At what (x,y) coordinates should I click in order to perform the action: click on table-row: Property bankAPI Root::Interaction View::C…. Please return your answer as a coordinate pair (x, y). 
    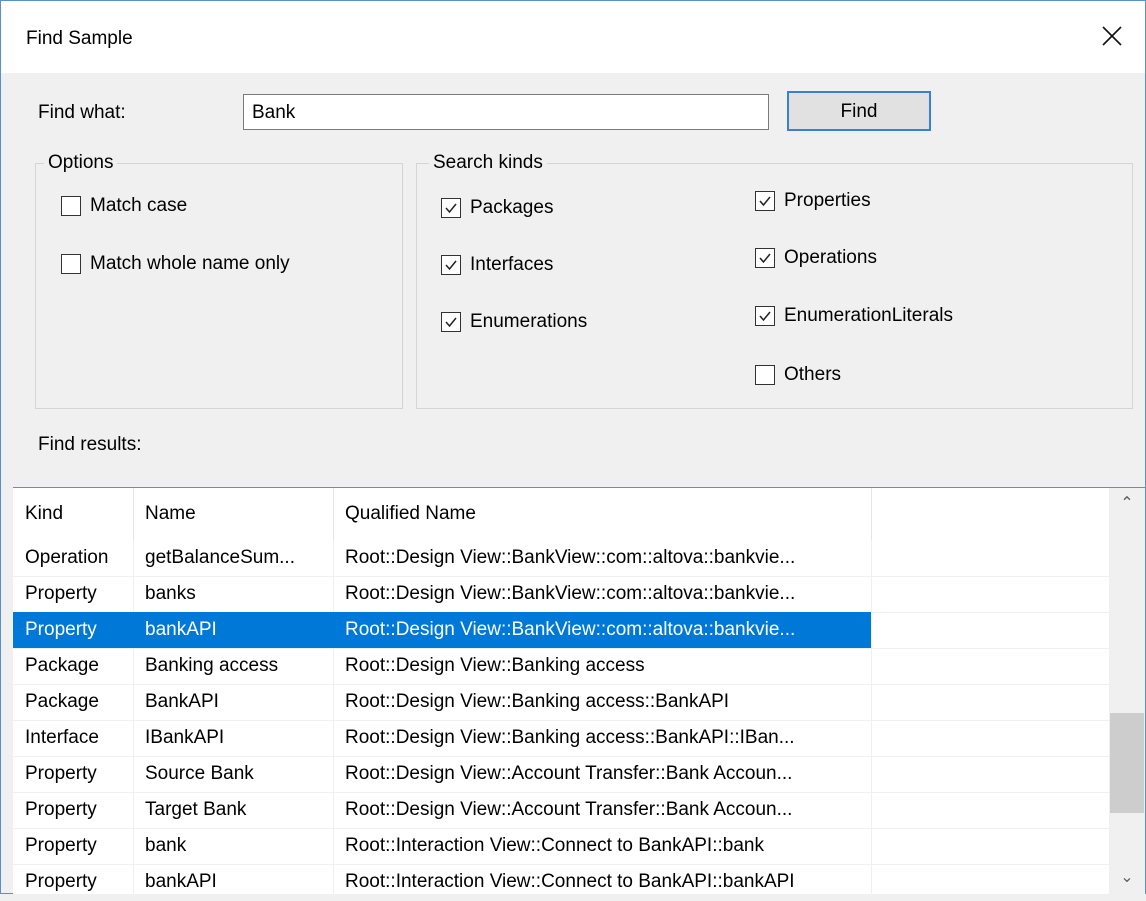
    Looking at the image, I should click on (442, 882).